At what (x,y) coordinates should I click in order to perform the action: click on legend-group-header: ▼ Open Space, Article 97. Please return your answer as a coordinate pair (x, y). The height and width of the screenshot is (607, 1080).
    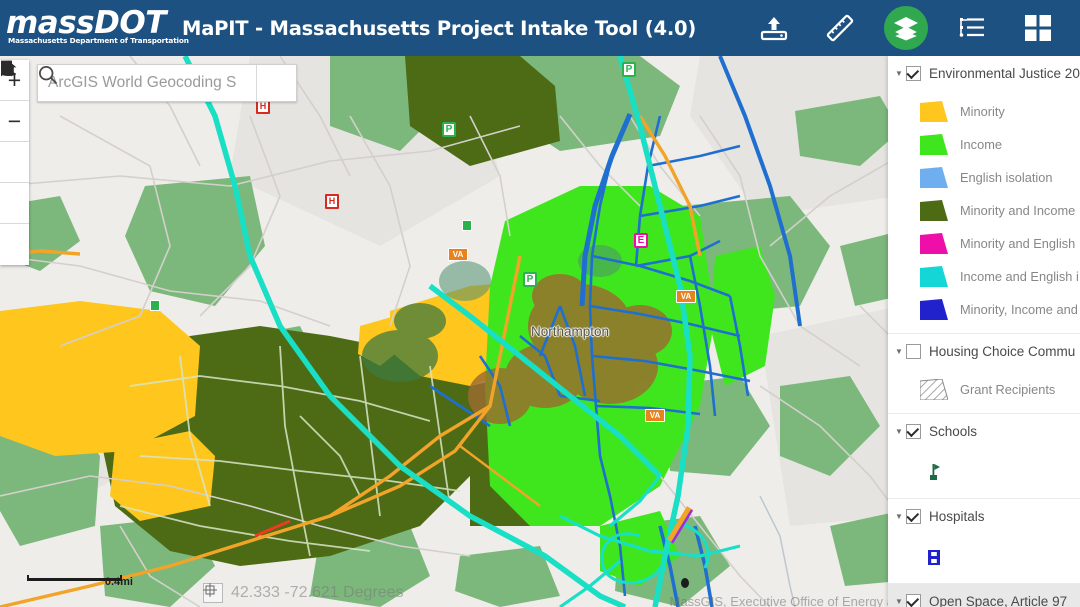
    Looking at the image, I should click on (984, 595).